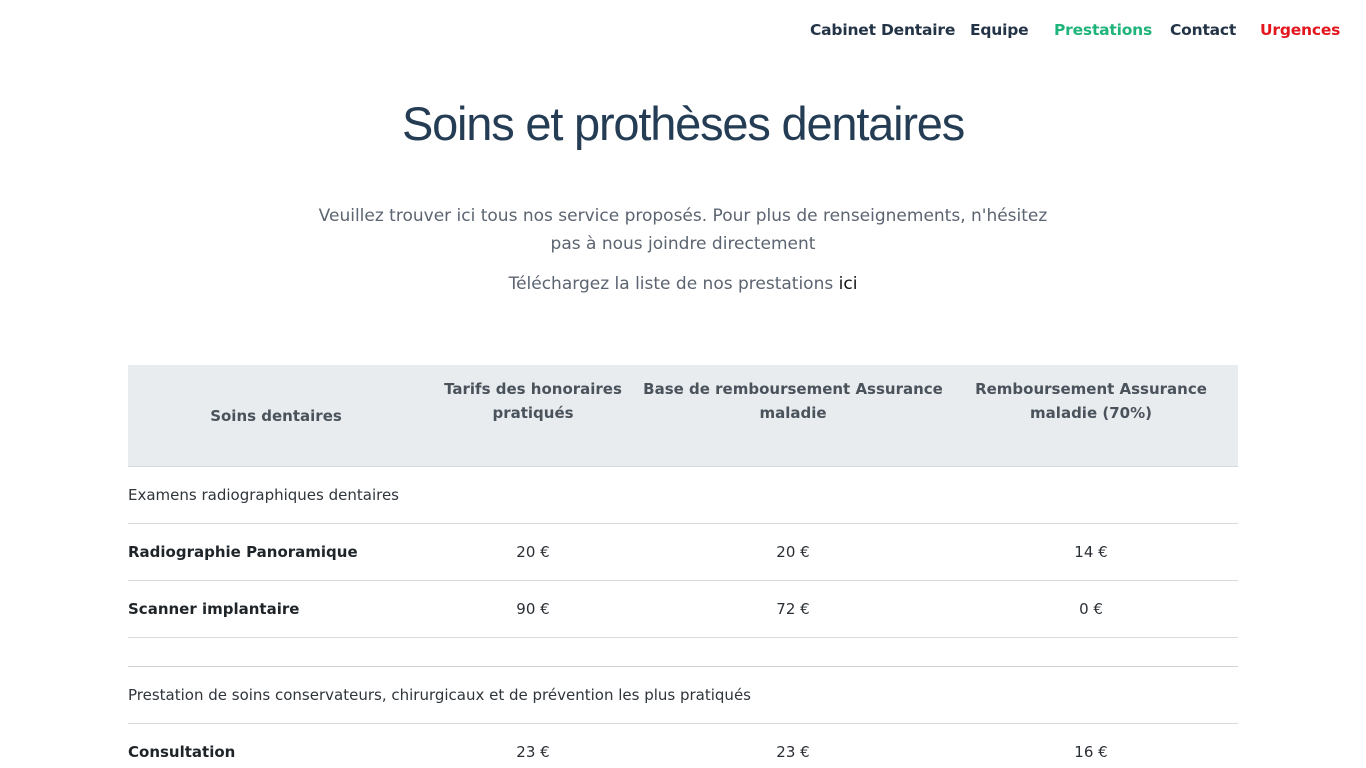 Image resolution: width=1366 pixels, height=768 pixels. What do you see at coordinates (243, 552) in the screenshot?
I see `row-name: Radiographie Panoramique` at bounding box center [243, 552].